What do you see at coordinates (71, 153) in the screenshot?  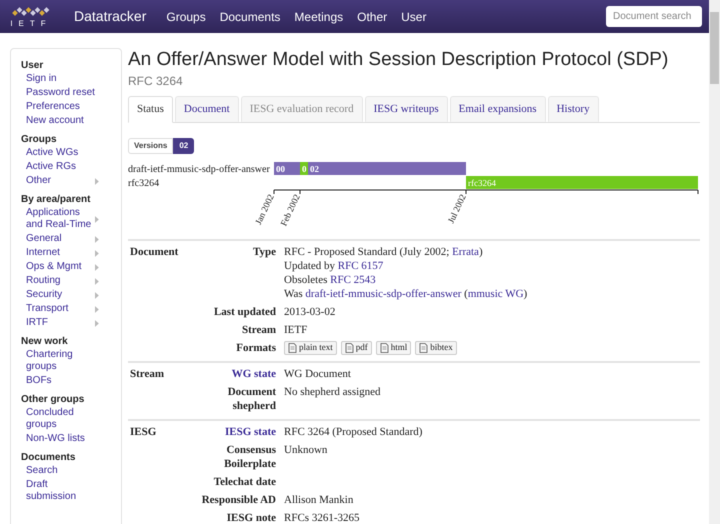 I see `sidebar-link: Active WGs` at bounding box center [71, 153].